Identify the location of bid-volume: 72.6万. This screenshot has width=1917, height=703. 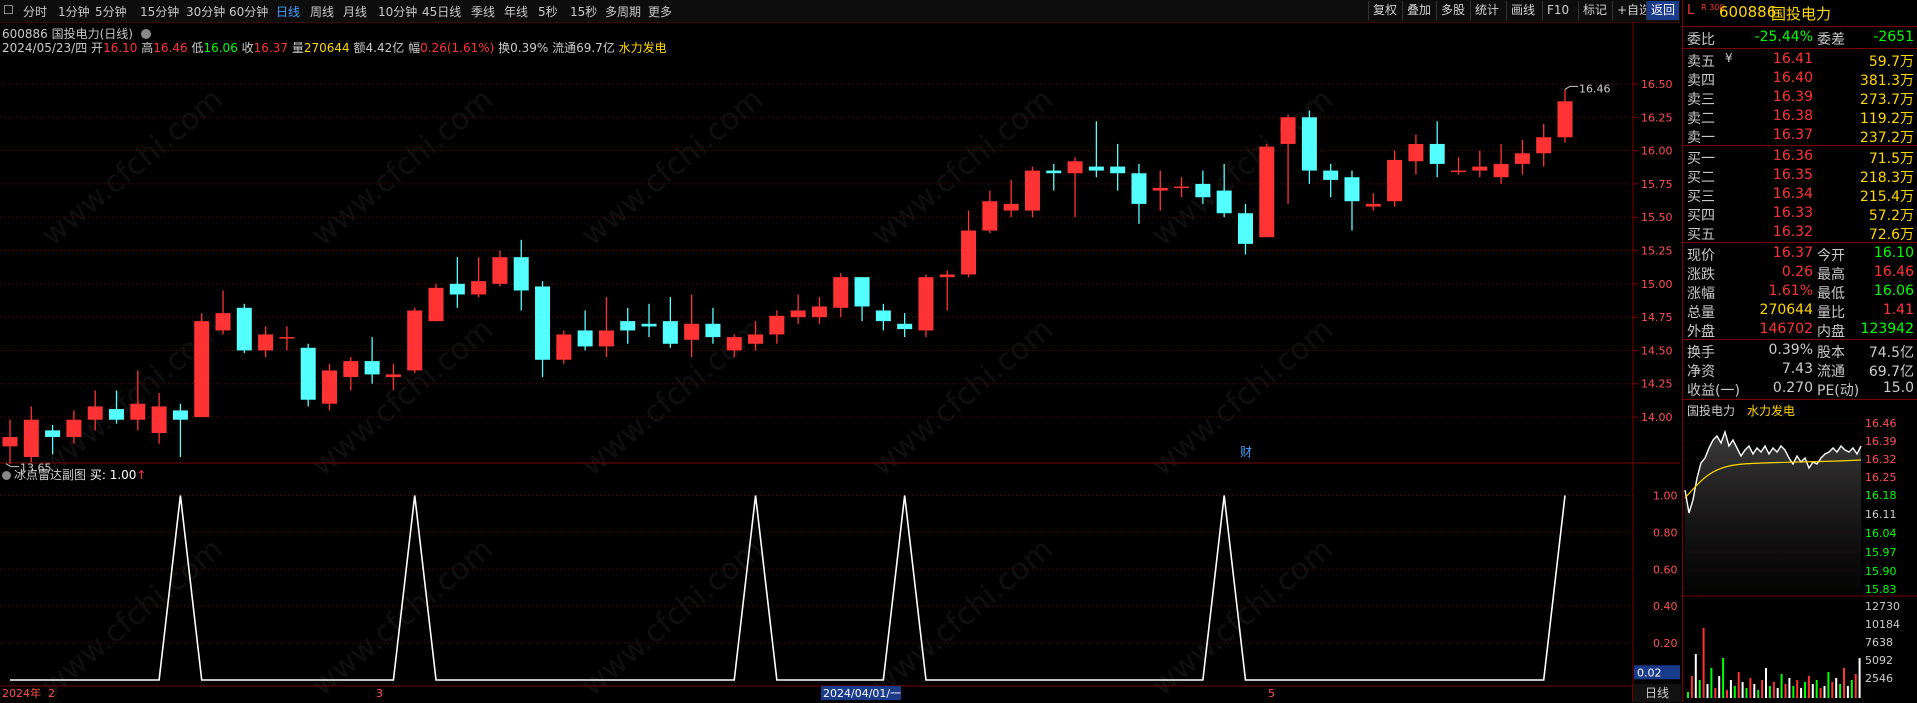
(1891, 235).